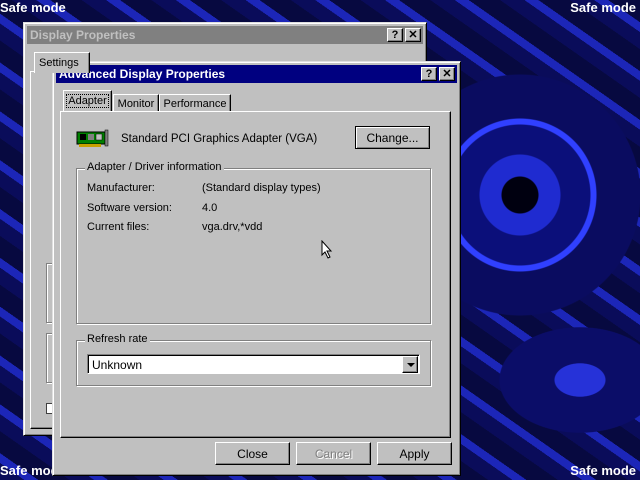 This screenshot has height=480, width=640. I want to click on graphics-card-icon, so click(92, 139).